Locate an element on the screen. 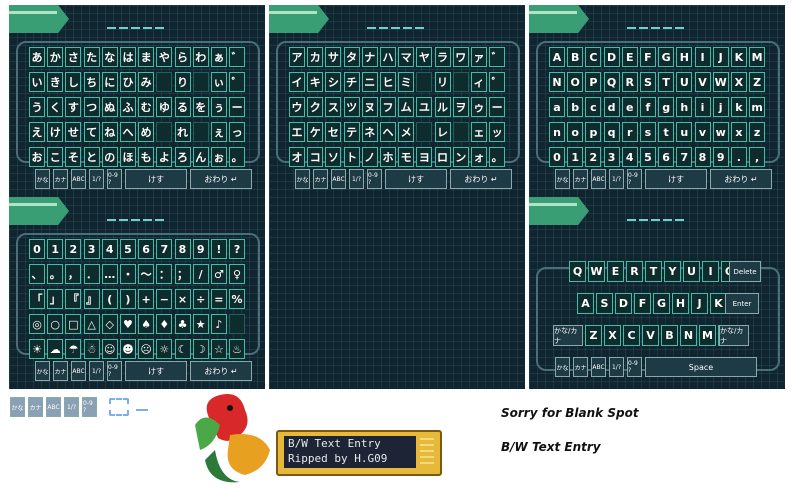 This screenshot has width=792, height=488. key: Z is located at coordinates (757, 82).